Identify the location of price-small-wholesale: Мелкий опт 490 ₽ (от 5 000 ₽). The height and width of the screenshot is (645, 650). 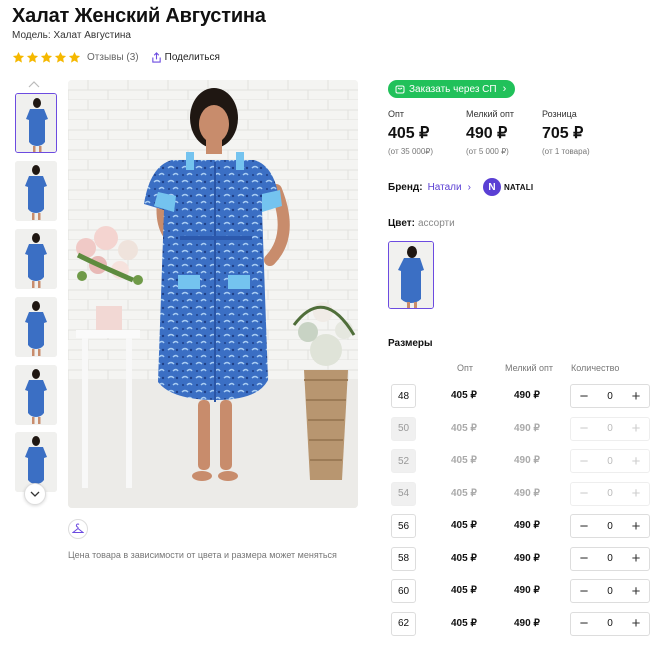
(490, 132).